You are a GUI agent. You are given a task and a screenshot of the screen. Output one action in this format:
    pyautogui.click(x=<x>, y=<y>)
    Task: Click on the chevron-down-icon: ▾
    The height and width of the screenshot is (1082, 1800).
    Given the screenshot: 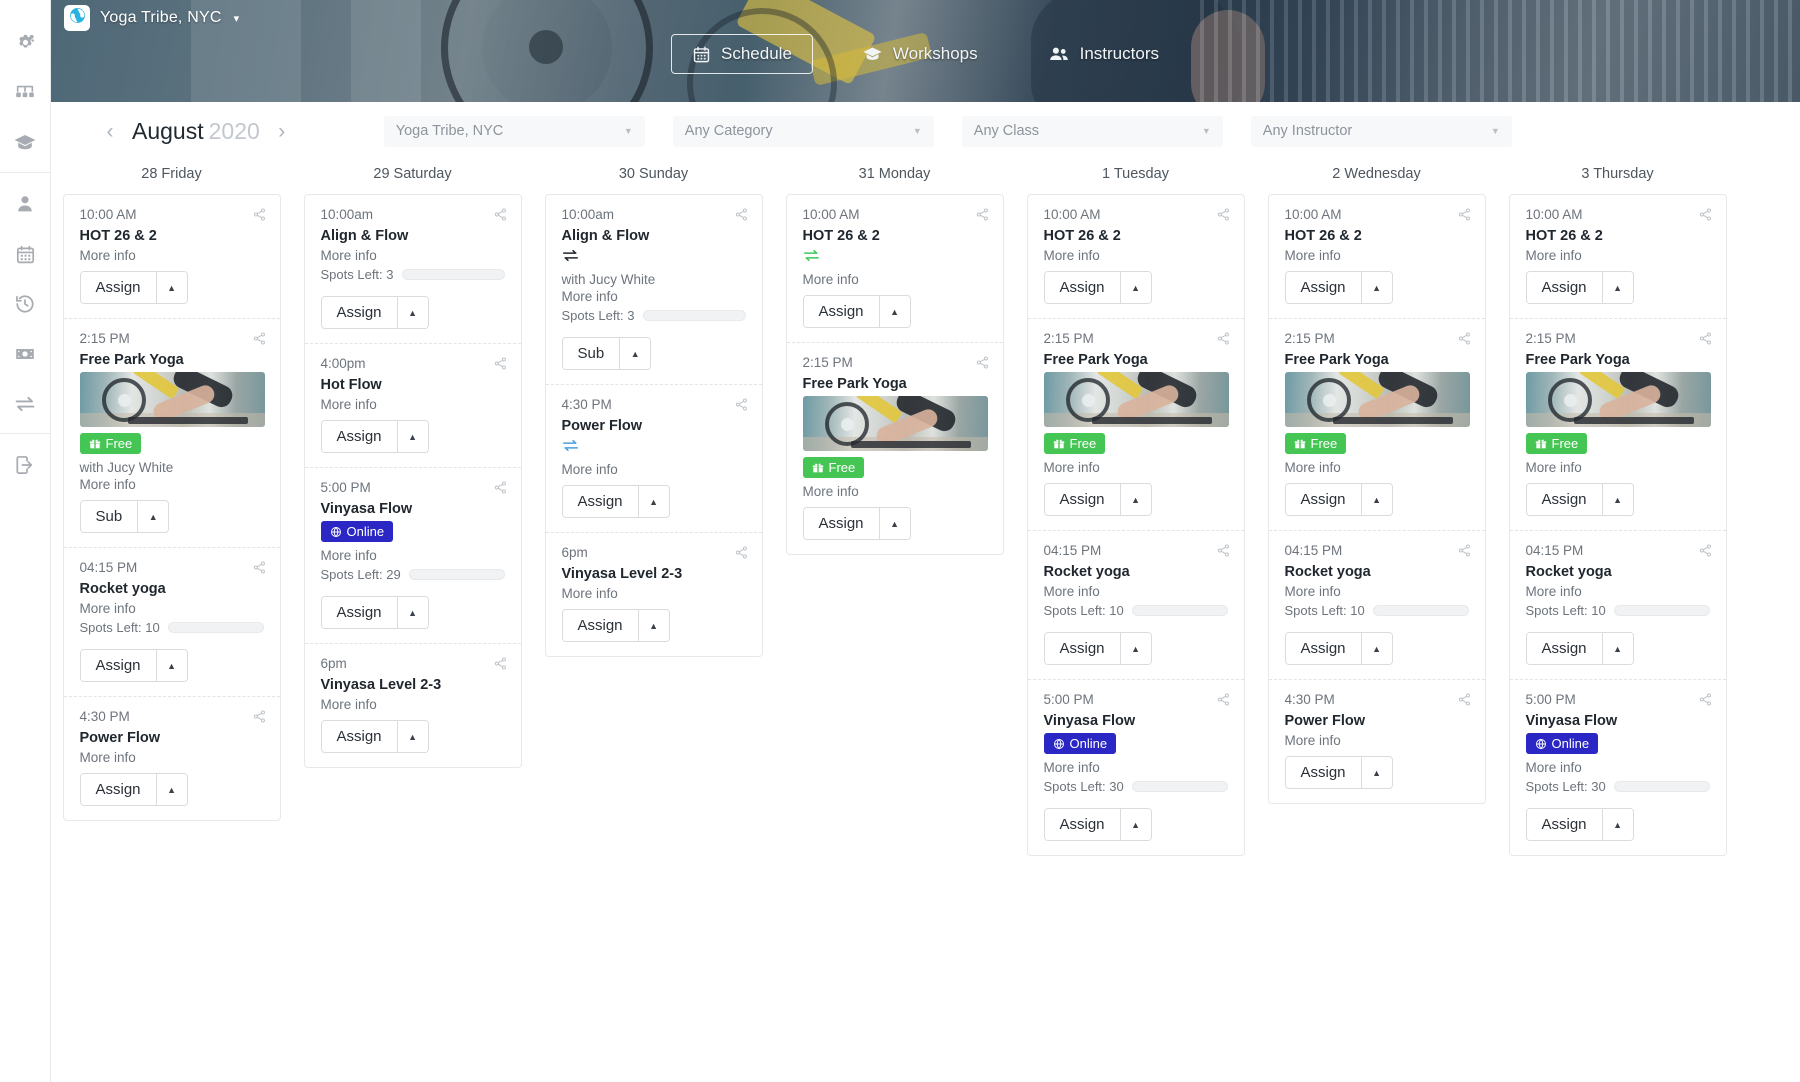 What is the action you would take?
    pyautogui.click(x=237, y=18)
    